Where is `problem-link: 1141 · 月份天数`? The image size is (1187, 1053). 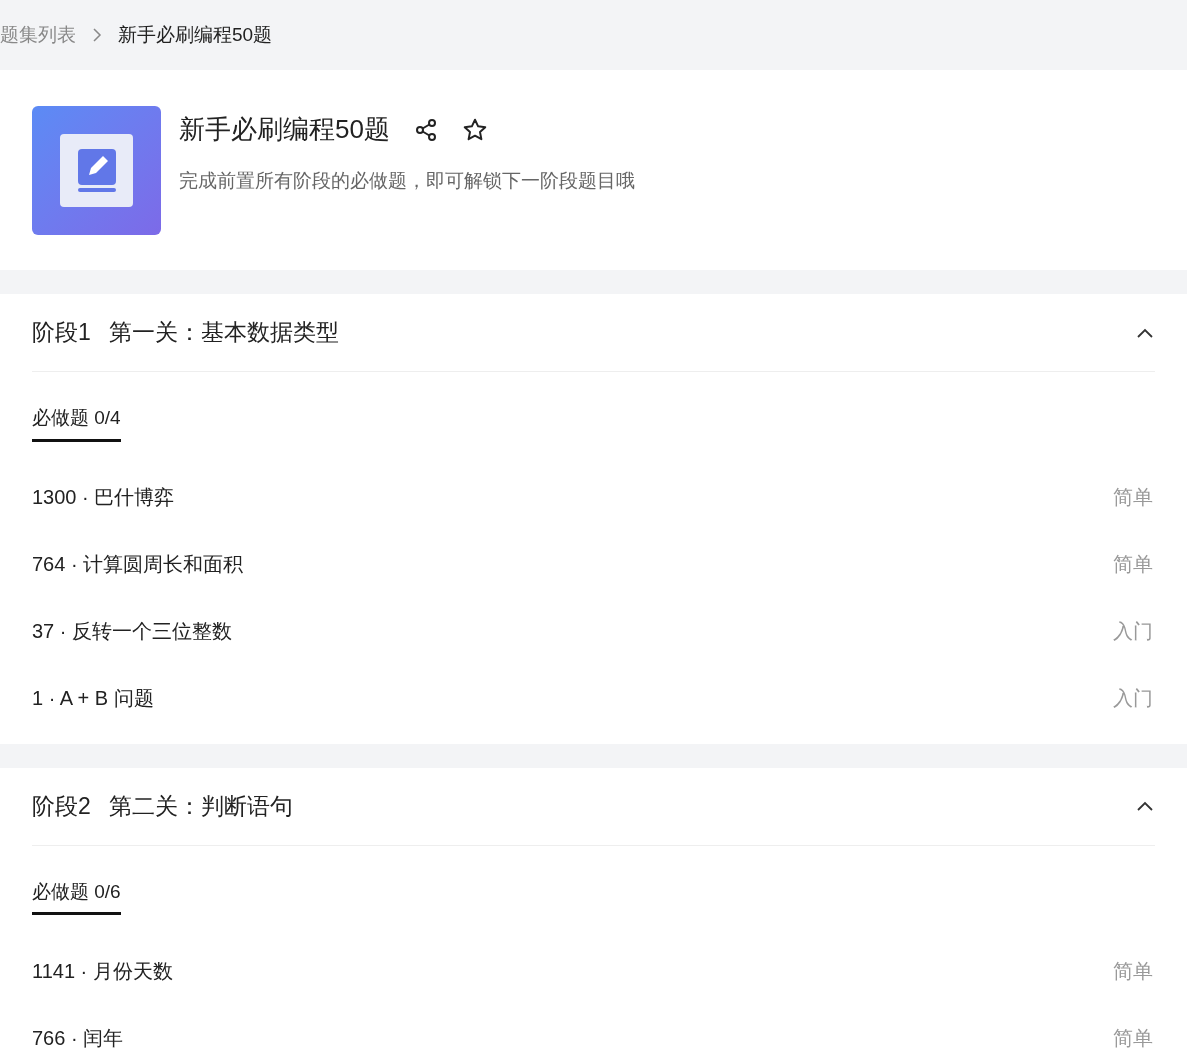 problem-link: 1141 · 月份天数 is located at coordinates (102, 970).